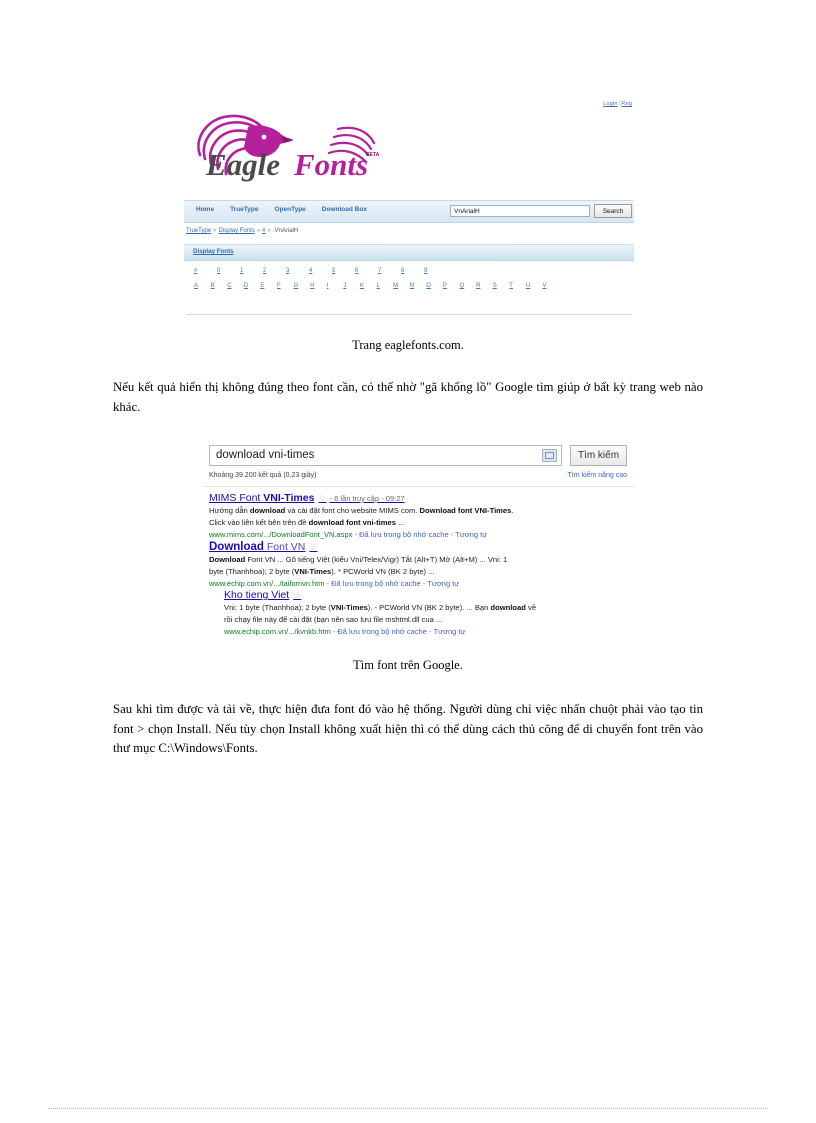  Describe the element at coordinates (289, 209) in the screenshot. I see `nav-item-opentype: OpenType` at that location.